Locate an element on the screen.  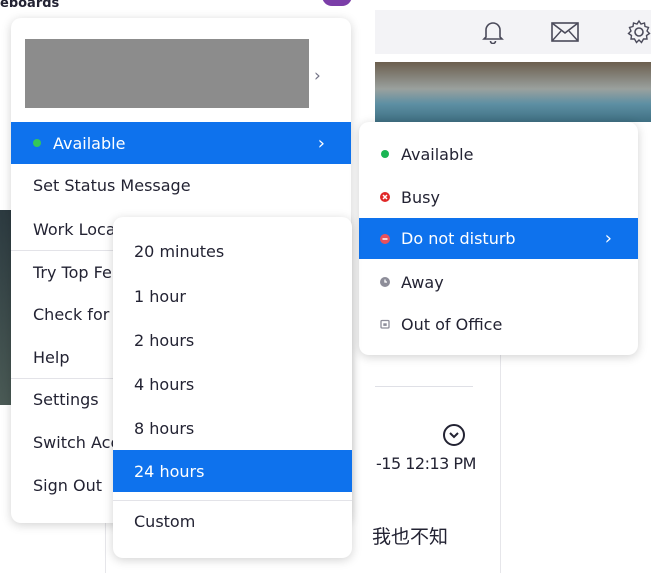
profile-info-redacted is located at coordinates (167, 73).